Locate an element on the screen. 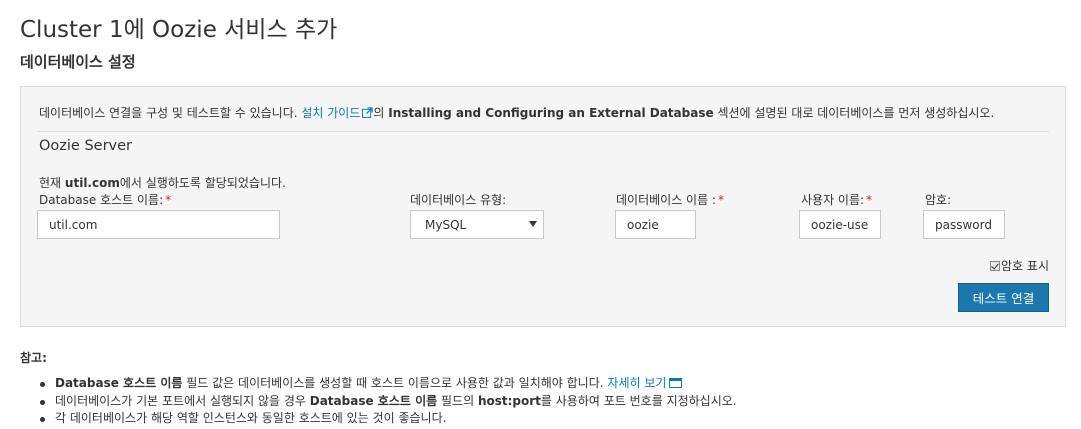 The width and height of the screenshot is (1081, 429). install-guide-link: 설치 가이드 is located at coordinates (337, 113).